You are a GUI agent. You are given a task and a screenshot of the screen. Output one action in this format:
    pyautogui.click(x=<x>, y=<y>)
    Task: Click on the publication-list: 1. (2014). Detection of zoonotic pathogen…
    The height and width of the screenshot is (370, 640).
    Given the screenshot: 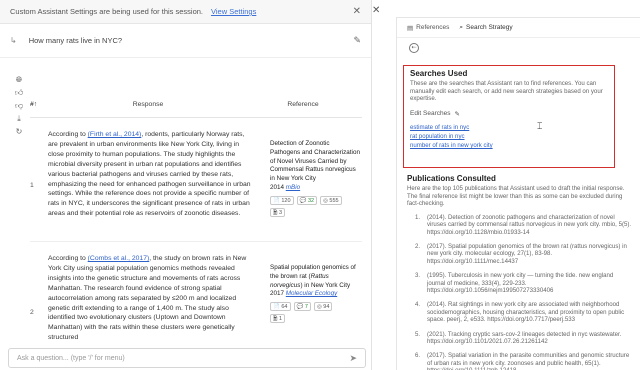 What is the action you would take?
    pyautogui.click(x=520, y=292)
    